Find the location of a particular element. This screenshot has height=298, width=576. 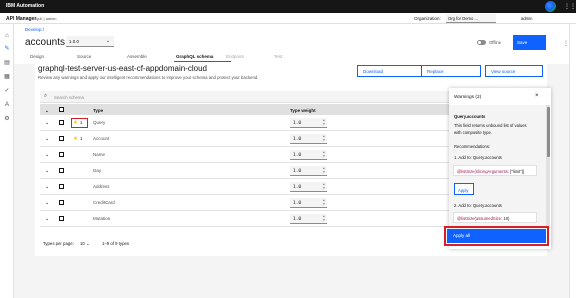

scrollbar-thumb is located at coordinates (548, 132).